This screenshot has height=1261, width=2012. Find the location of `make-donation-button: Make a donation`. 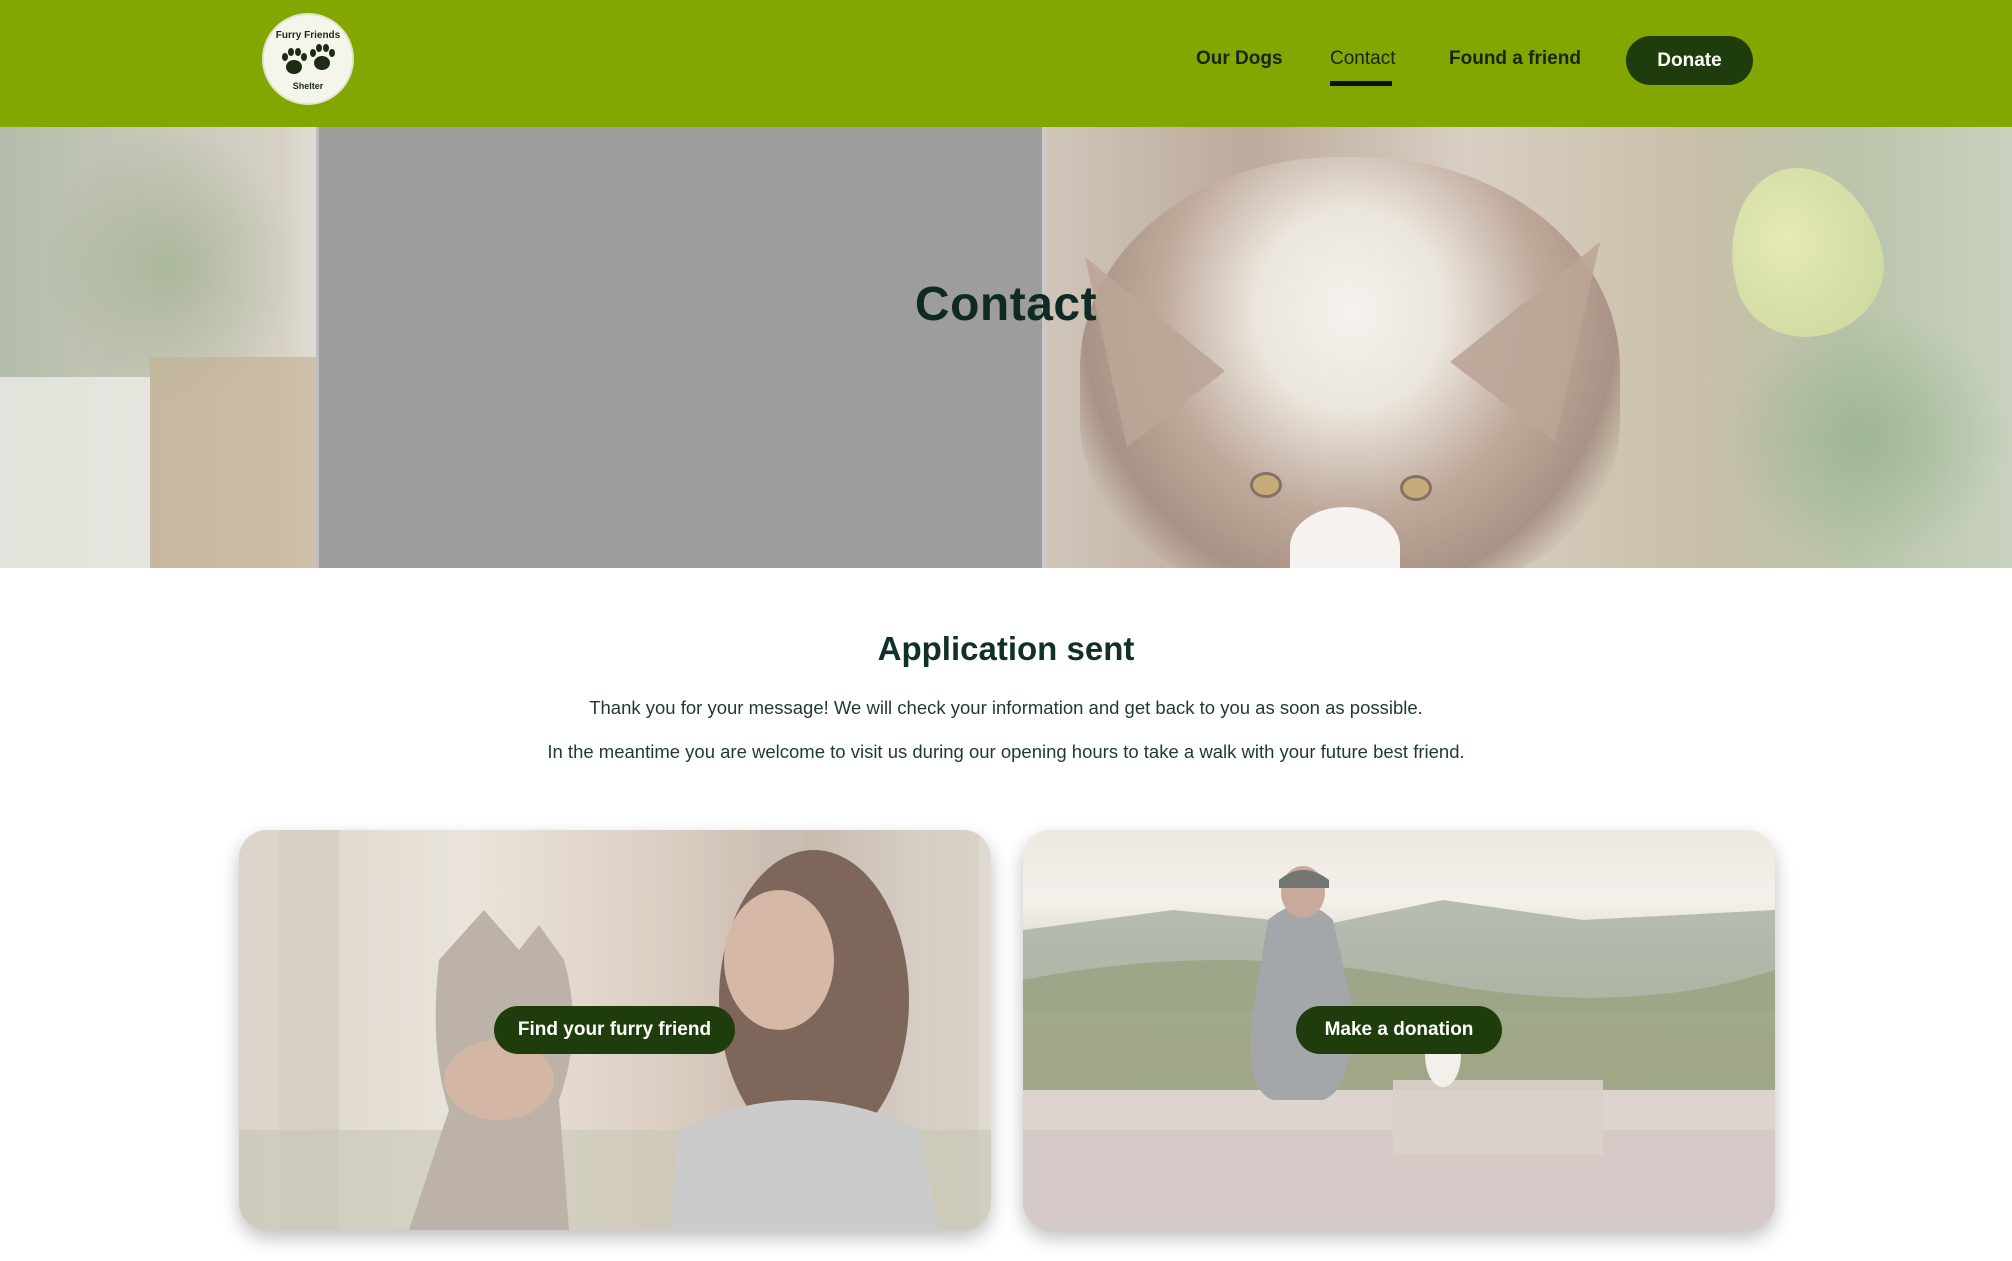

make-donation-button: Make a donation is located at coordinates (1399, 1030).